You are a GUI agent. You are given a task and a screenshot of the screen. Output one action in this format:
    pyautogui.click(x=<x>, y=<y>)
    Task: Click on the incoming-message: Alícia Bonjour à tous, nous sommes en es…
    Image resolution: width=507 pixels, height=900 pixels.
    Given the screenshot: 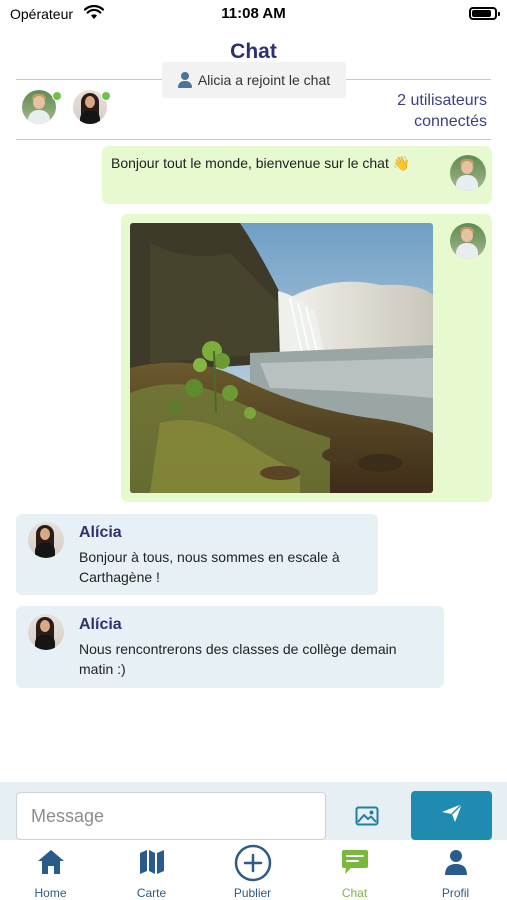 What is the action you would take?
    pyautogui.click(x=197, y=554)
    